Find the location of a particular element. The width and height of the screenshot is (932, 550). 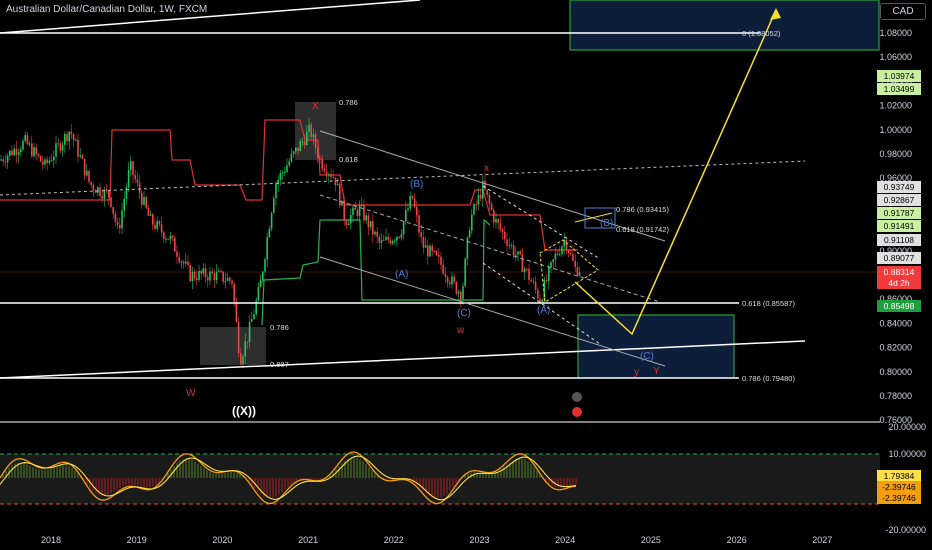

y-tick-label: 1.08000 is located at coordinates (895, 33).